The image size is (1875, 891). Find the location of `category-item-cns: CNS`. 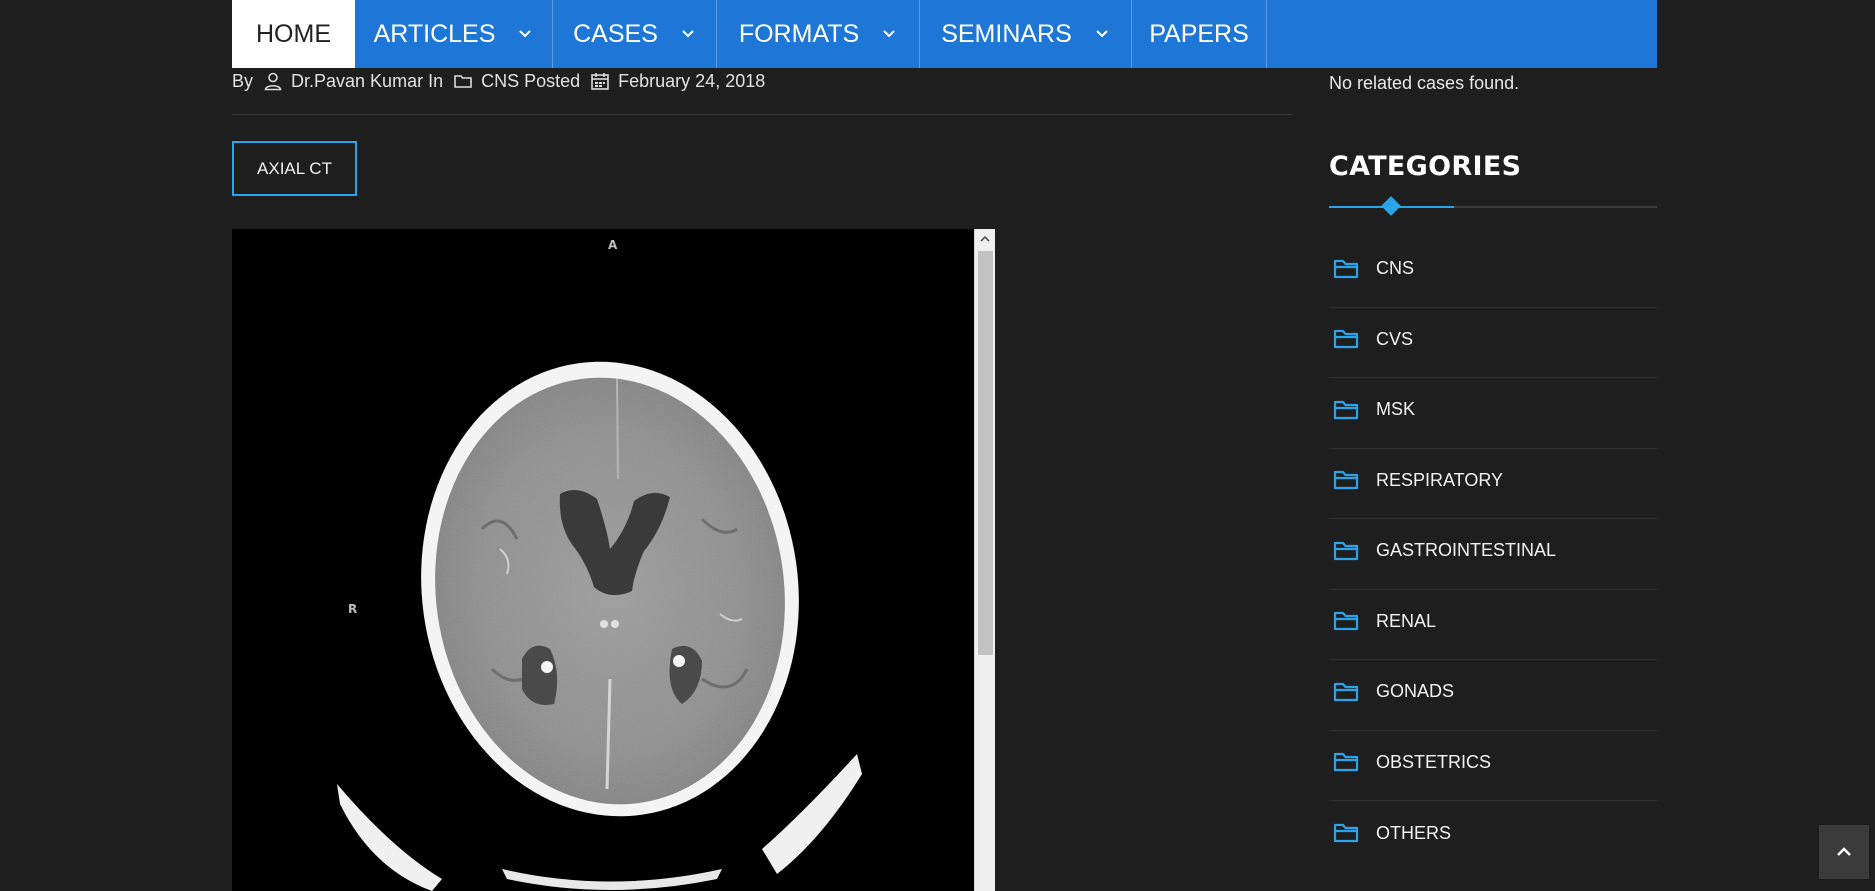

category-item-cns: CNS is located at coordinates (1493, 272).